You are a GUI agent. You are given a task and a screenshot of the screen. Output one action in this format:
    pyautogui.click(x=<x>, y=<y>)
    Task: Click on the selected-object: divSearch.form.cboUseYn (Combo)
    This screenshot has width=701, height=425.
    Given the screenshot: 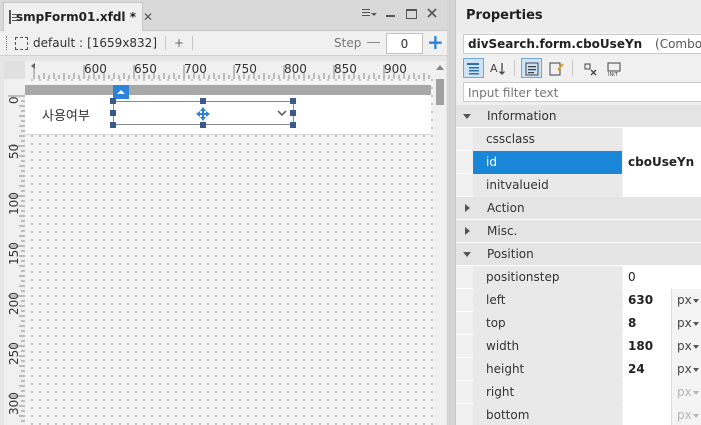 What is the action you would take?
    pyautogui.click(x=582, y=44)
    